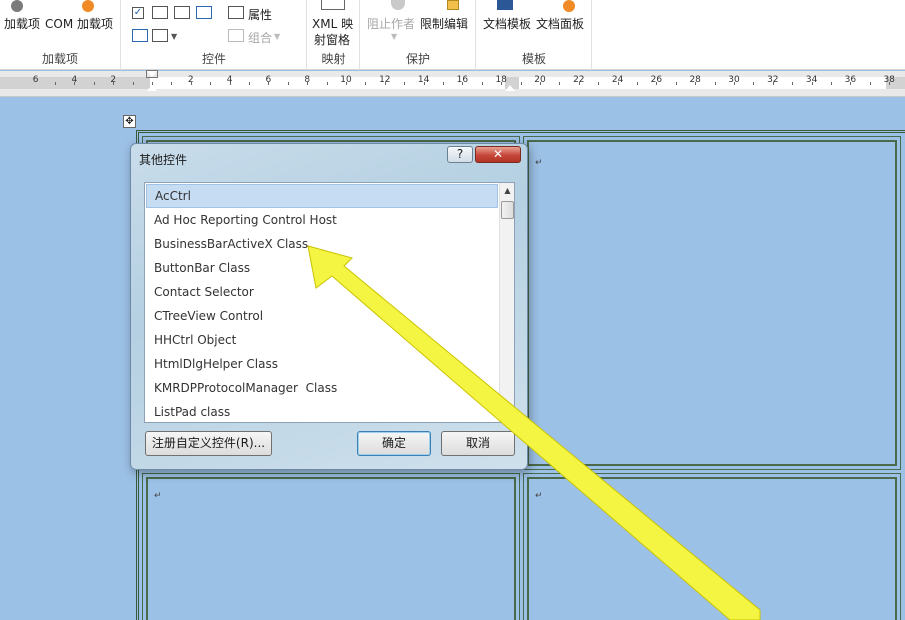 The image size is (905, 620). I want to click on group-label-controls: 控件, so click(213, 59).